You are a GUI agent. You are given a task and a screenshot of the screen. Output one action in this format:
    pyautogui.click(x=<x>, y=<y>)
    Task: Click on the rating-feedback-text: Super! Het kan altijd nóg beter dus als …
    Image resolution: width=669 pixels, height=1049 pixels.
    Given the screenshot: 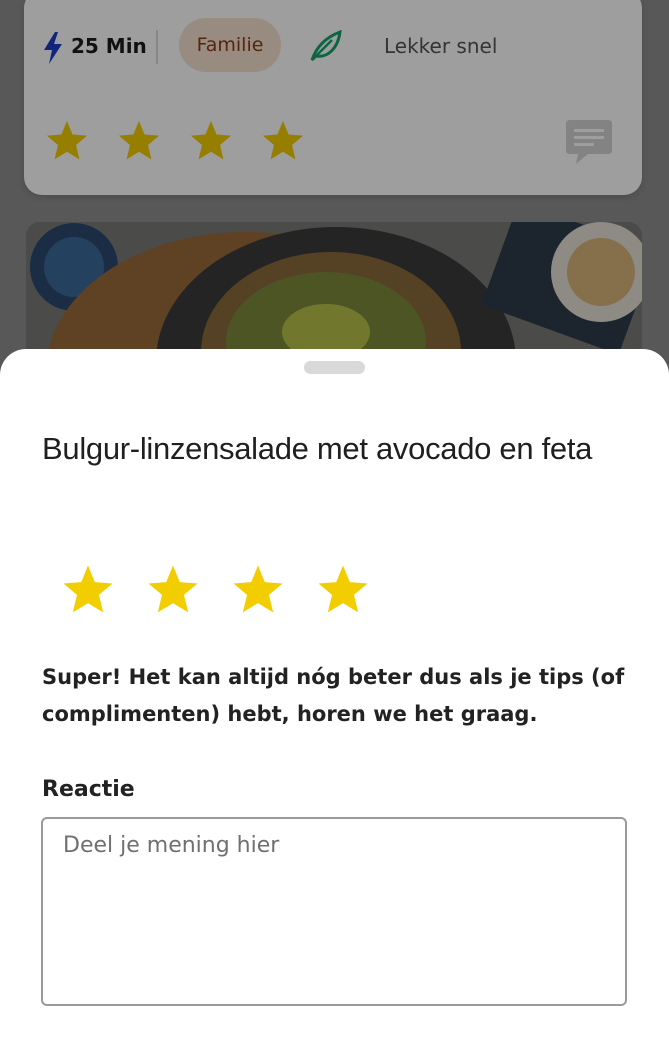 What is the action you would take?
    pyautogui.click(x=333, y=695)
    